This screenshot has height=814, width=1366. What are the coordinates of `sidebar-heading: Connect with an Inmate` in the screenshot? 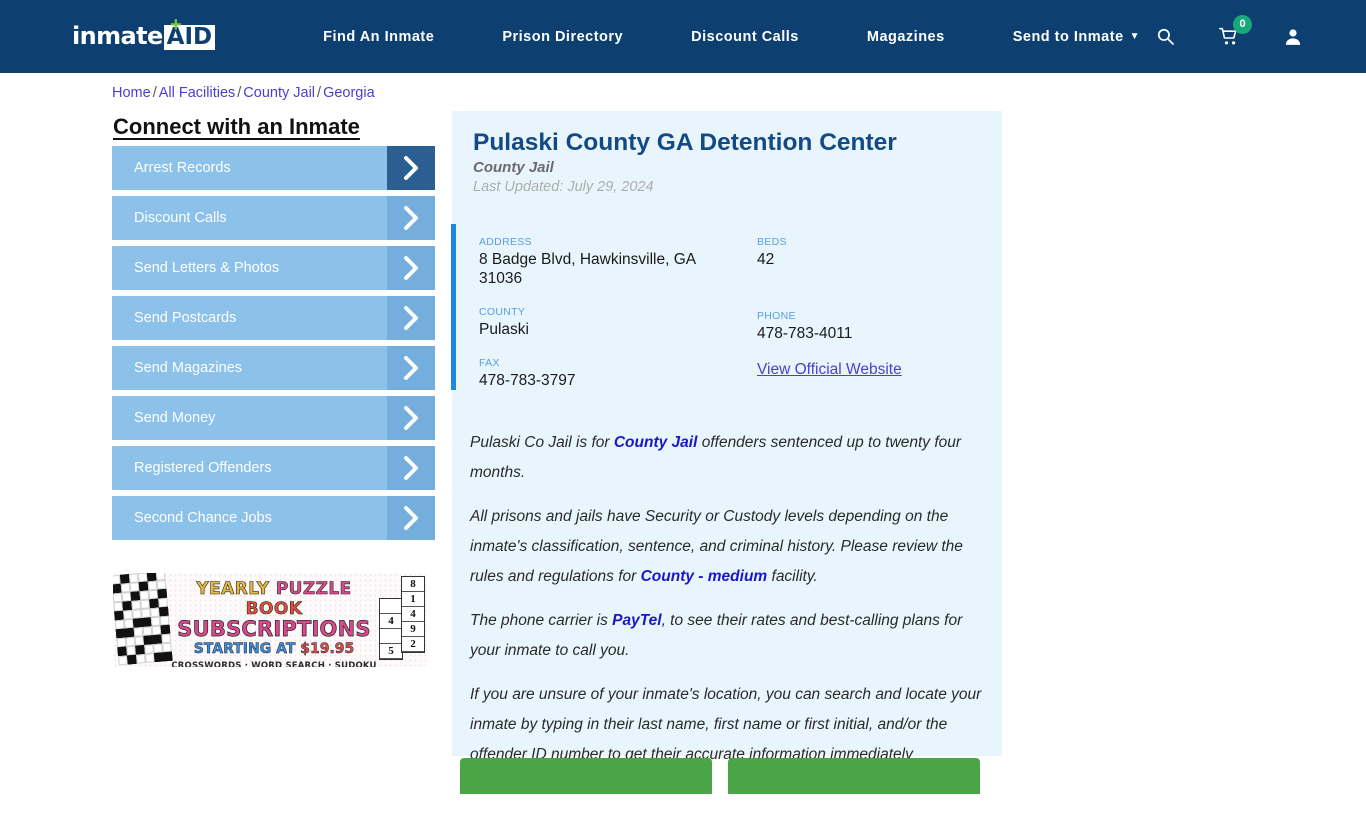 It's located at (236, 126).